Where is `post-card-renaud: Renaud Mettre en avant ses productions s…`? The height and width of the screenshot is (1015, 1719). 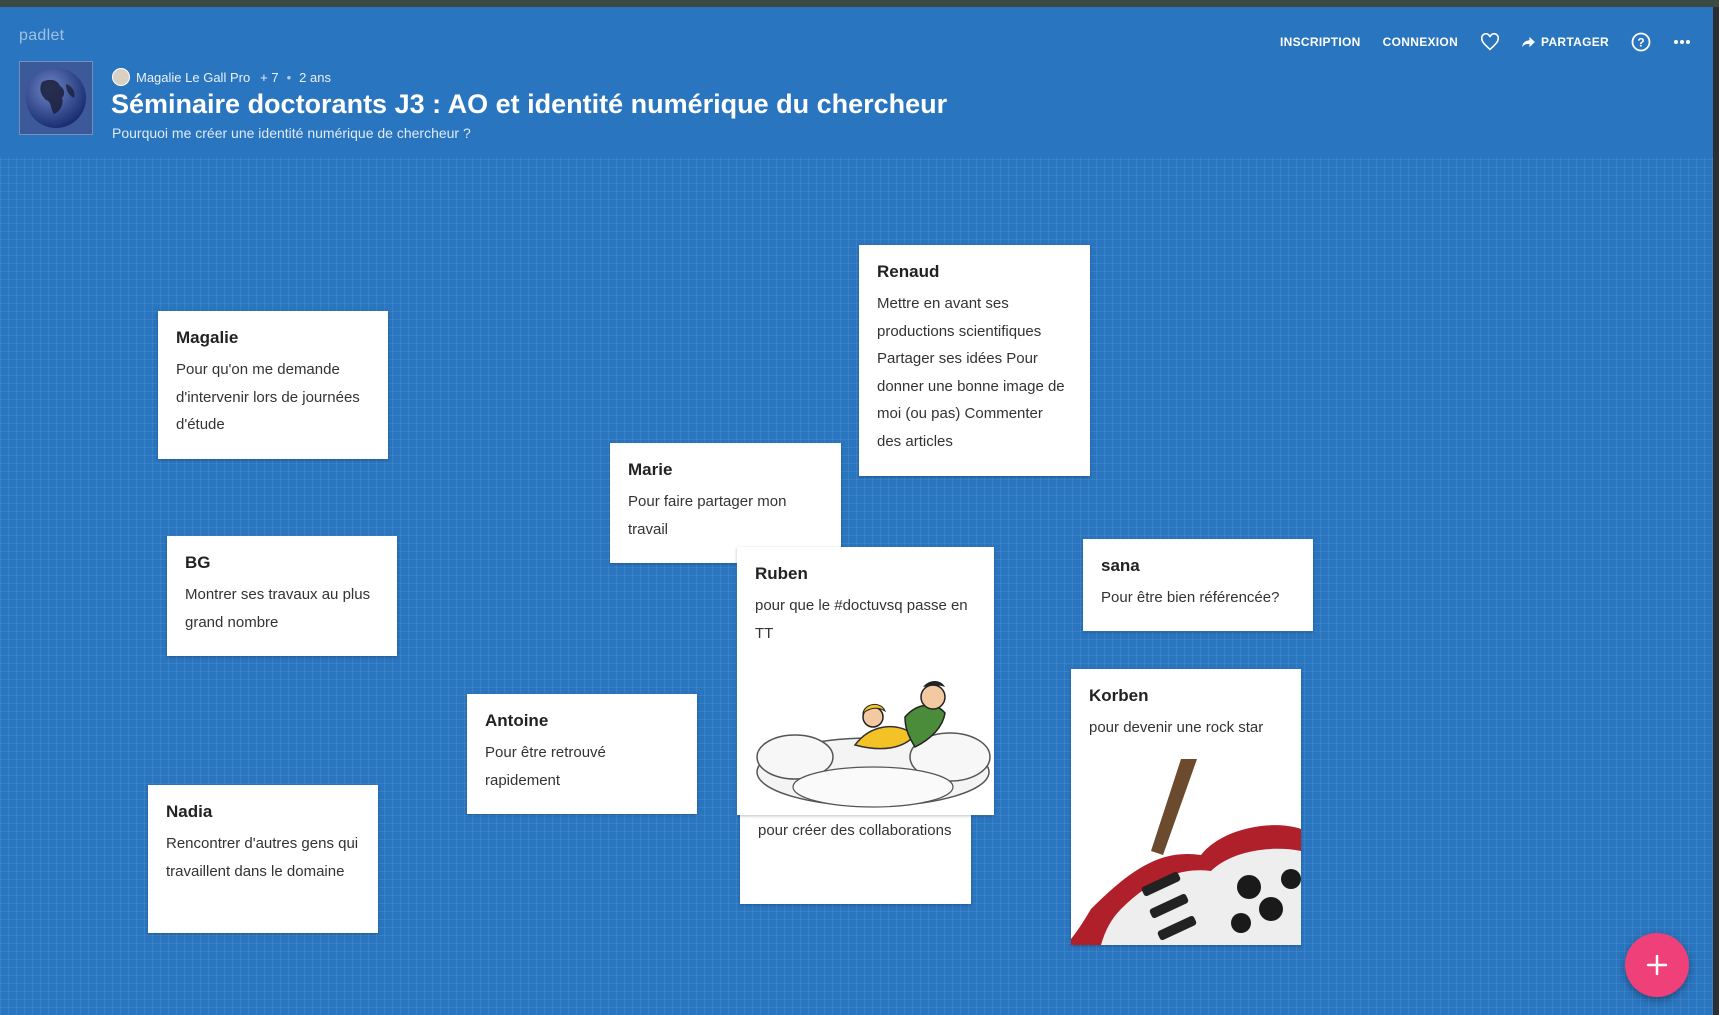 post-card-renaud: Renaud Mettre en avant ses productions s… is located at coordinates (974, 360).